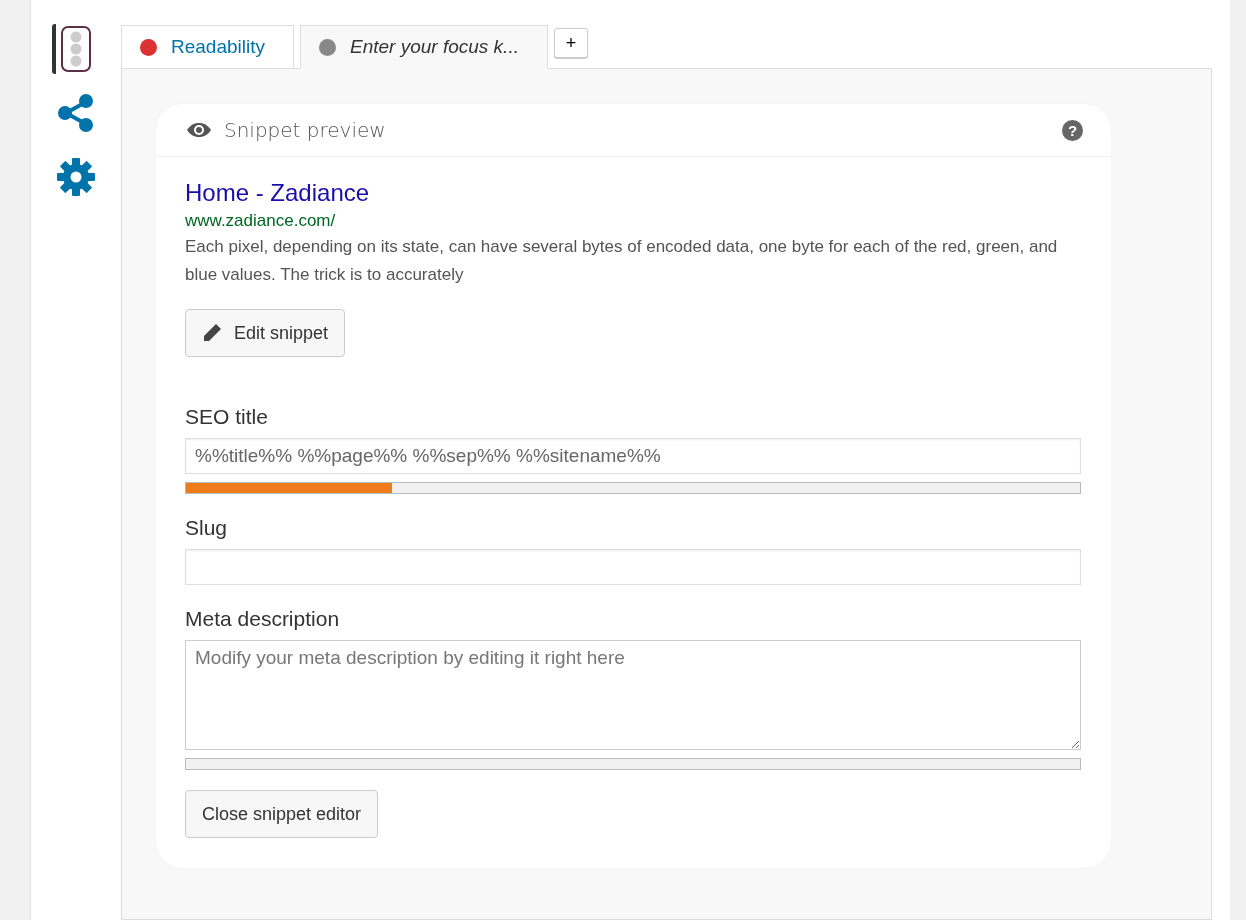 The width and height of the screenshot is (1246, 920). What do you see at coordinates (207, 528) in the screenshot?
I see `field-label: Slug` at bounding box center [207, 528].